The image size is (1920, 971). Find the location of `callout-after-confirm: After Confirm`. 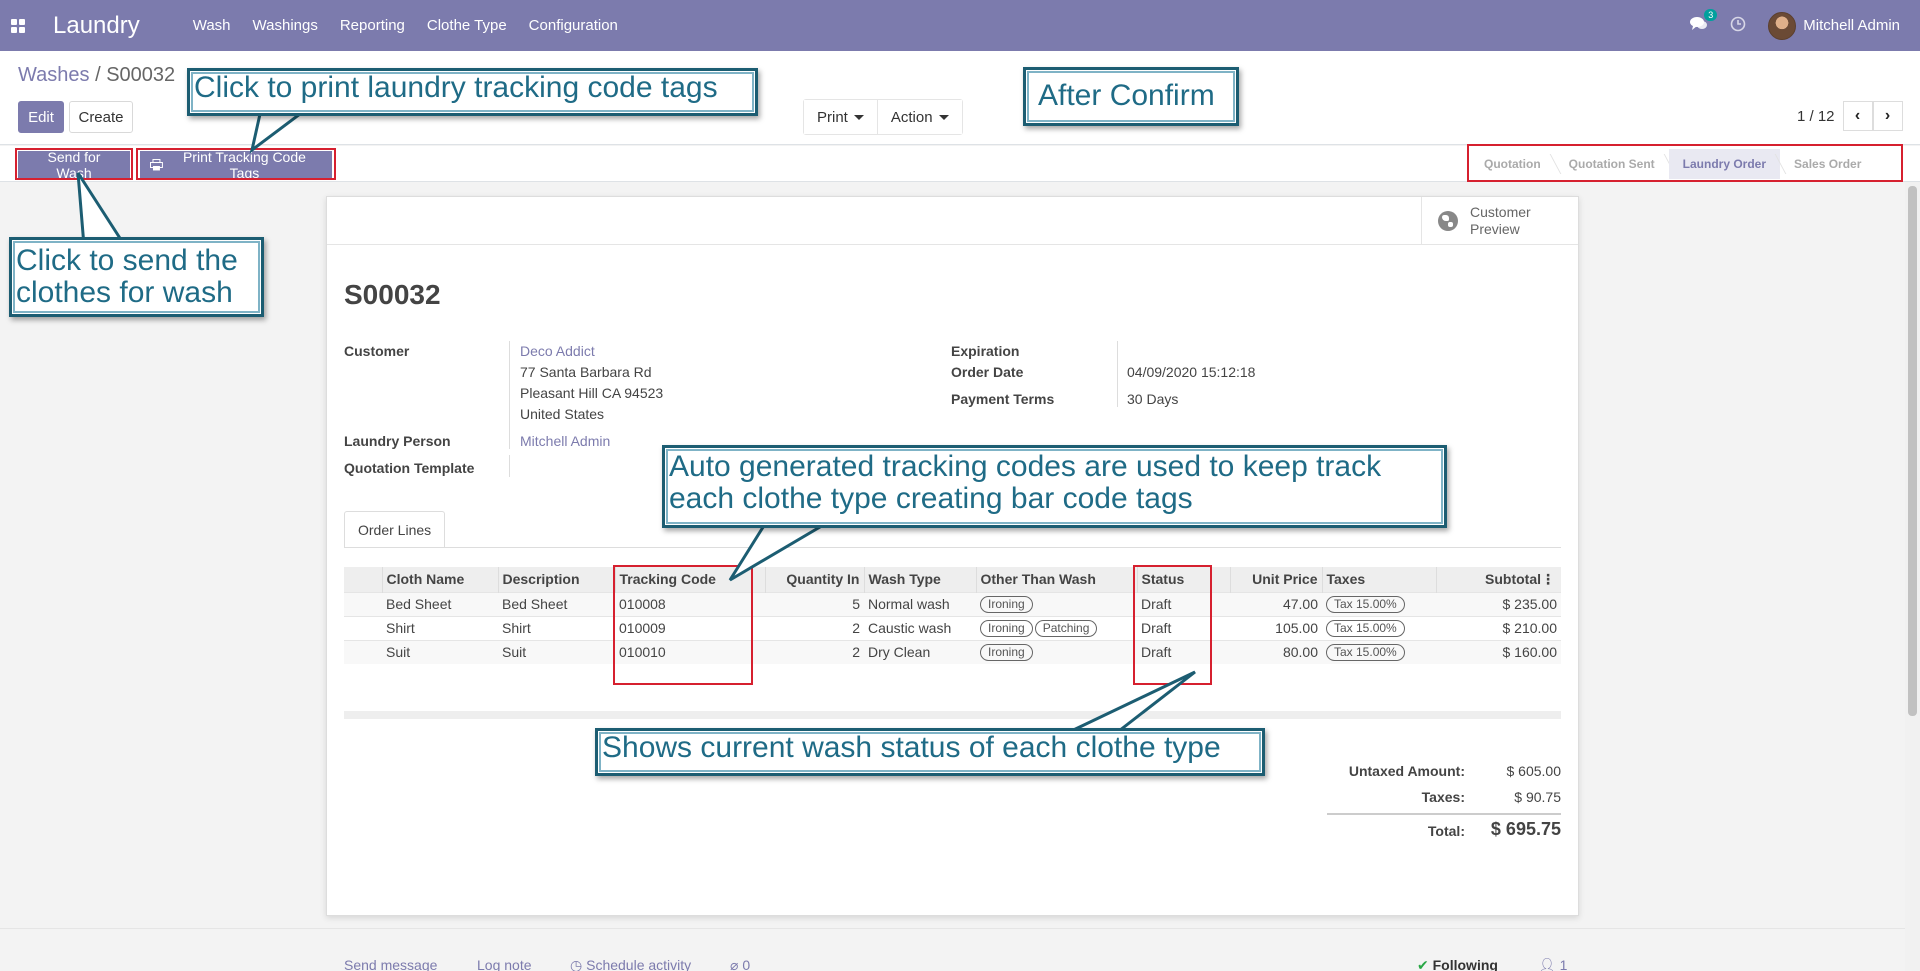

callout-after-confirm: After Confirm is located at coordinates (1131, 96).